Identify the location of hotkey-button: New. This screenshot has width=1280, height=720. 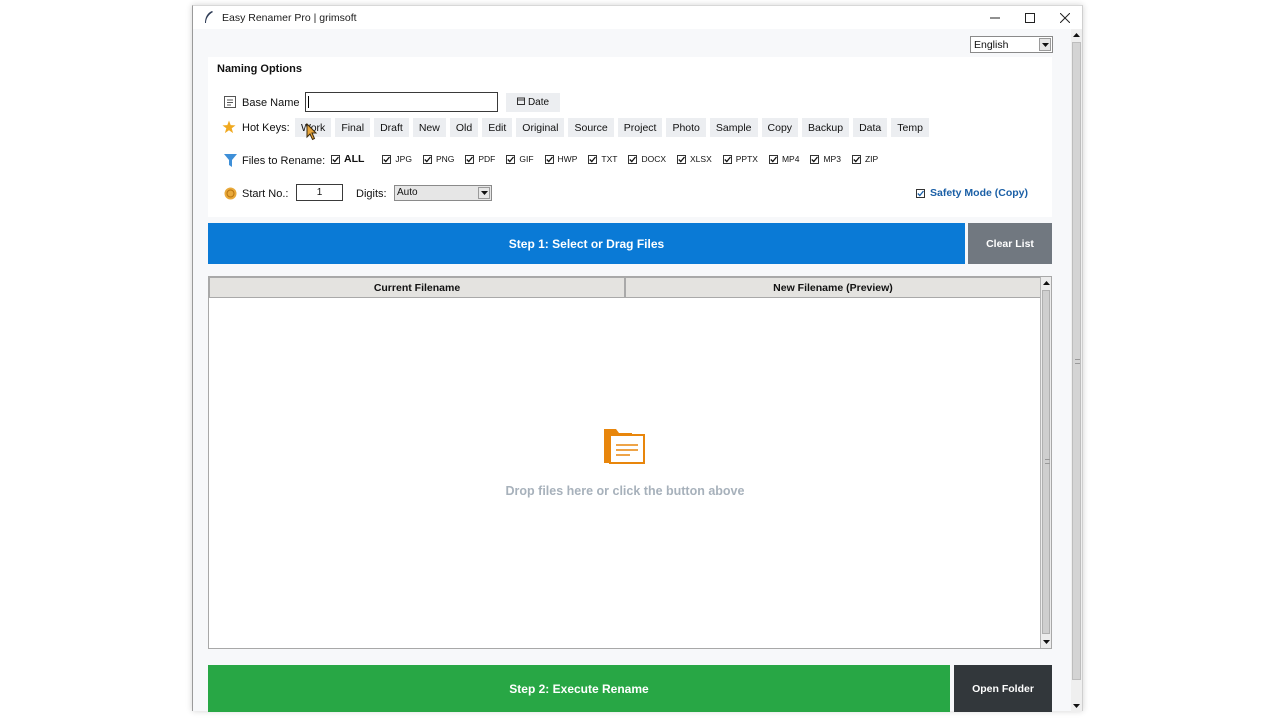
(429, 127).